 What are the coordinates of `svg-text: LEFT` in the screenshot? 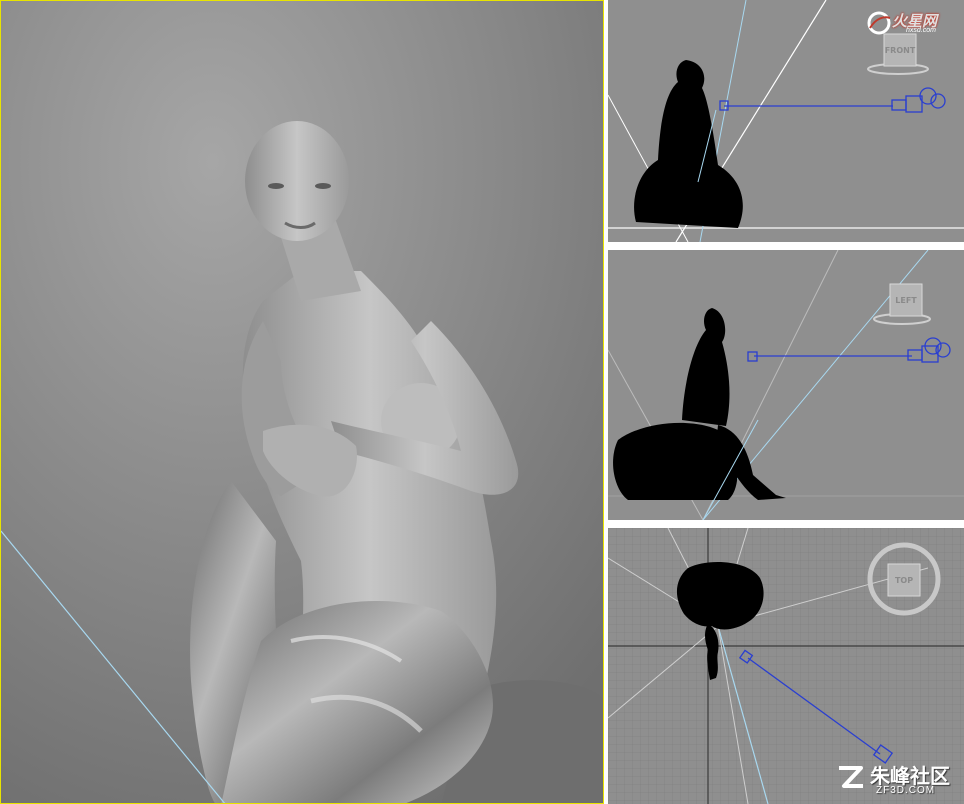 It's located at (906, 300).